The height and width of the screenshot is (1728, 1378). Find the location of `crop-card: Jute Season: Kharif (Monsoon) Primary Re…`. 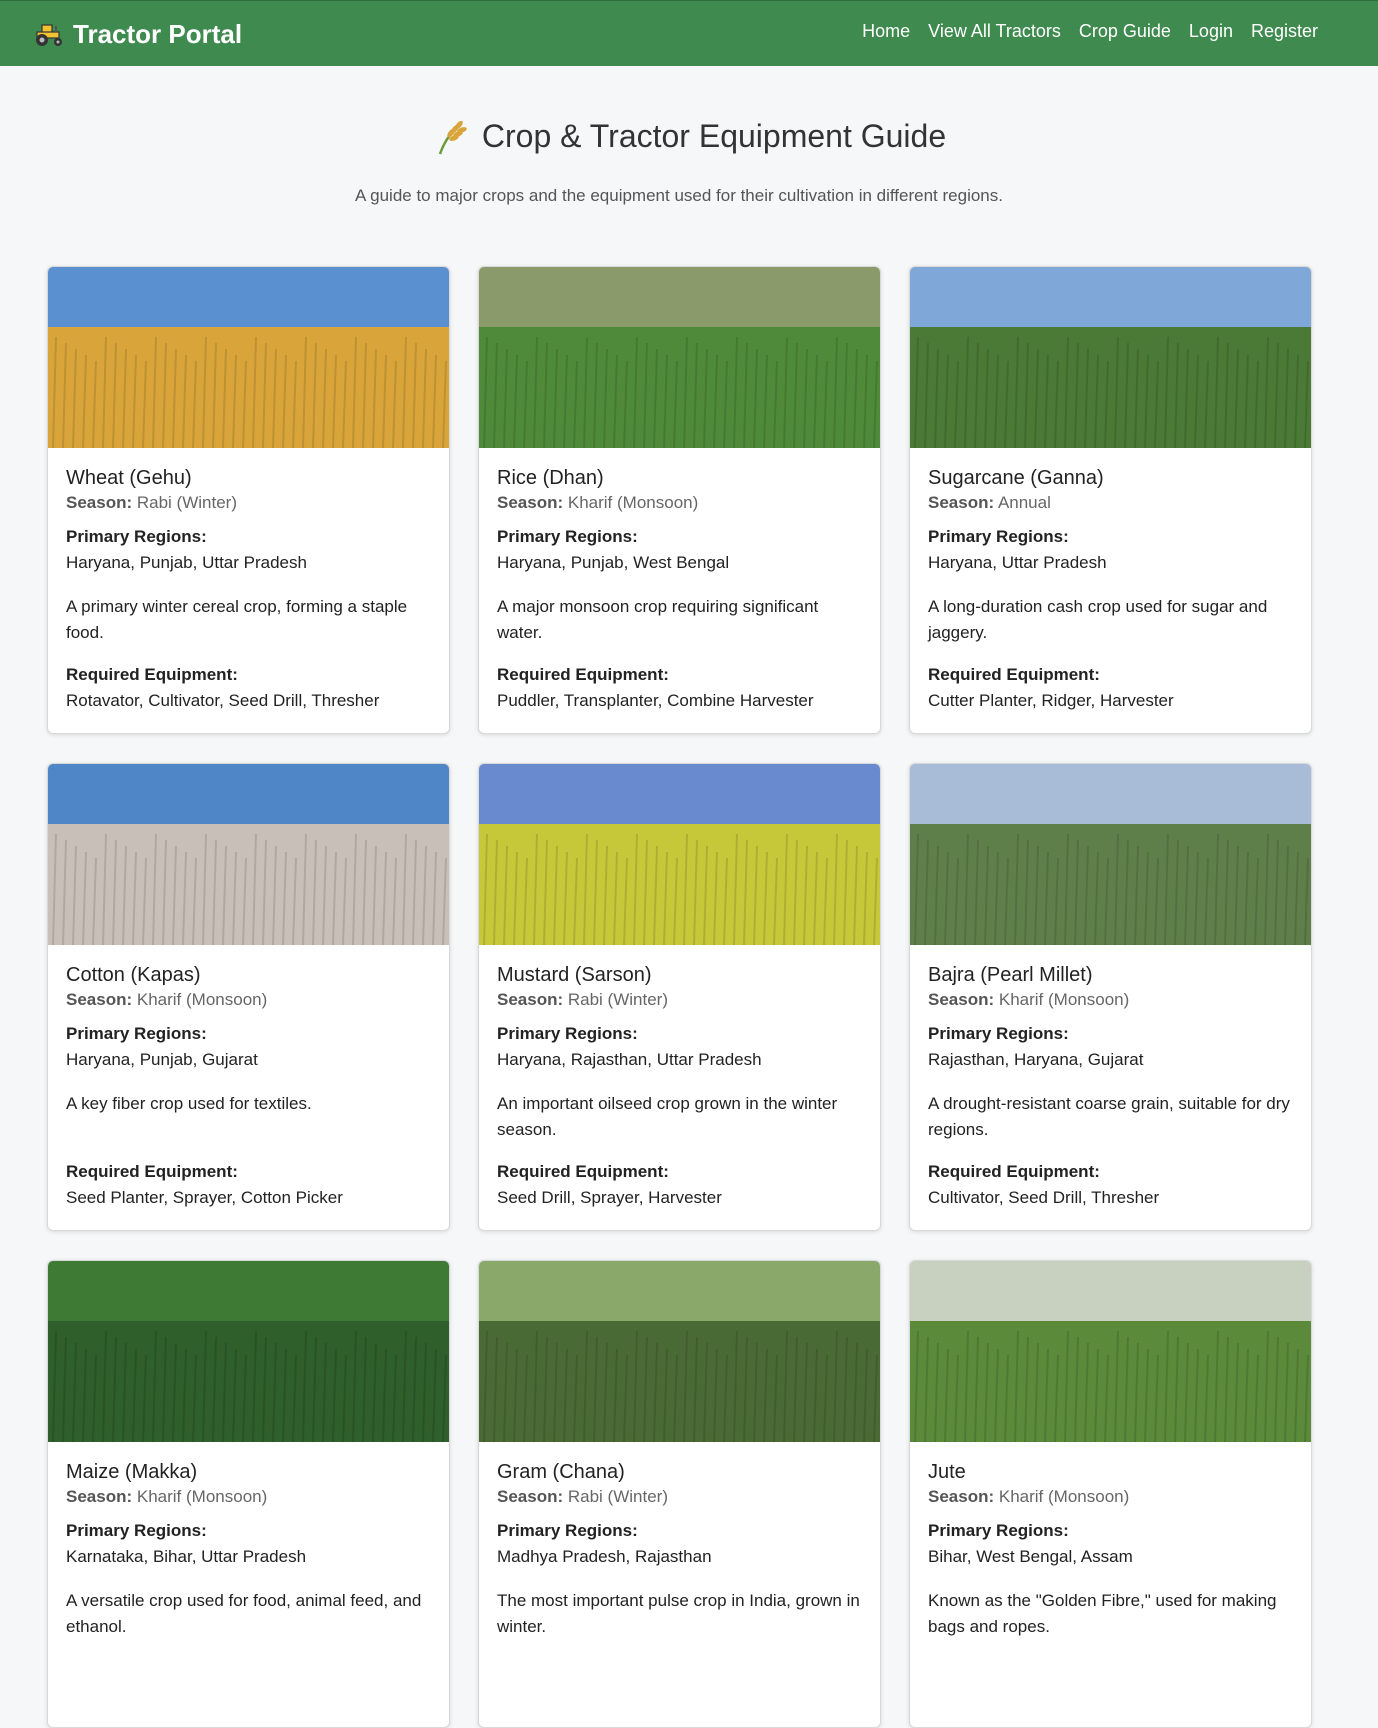

crop-card: Jute Season: Kharif (Monsoon) Primary Re… is located at coordinates (1110, 1494).